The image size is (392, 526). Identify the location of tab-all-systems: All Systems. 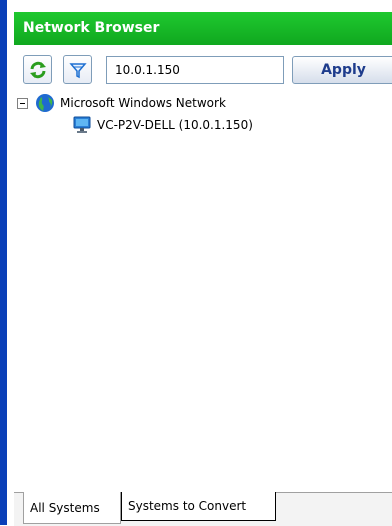
(72, 508).